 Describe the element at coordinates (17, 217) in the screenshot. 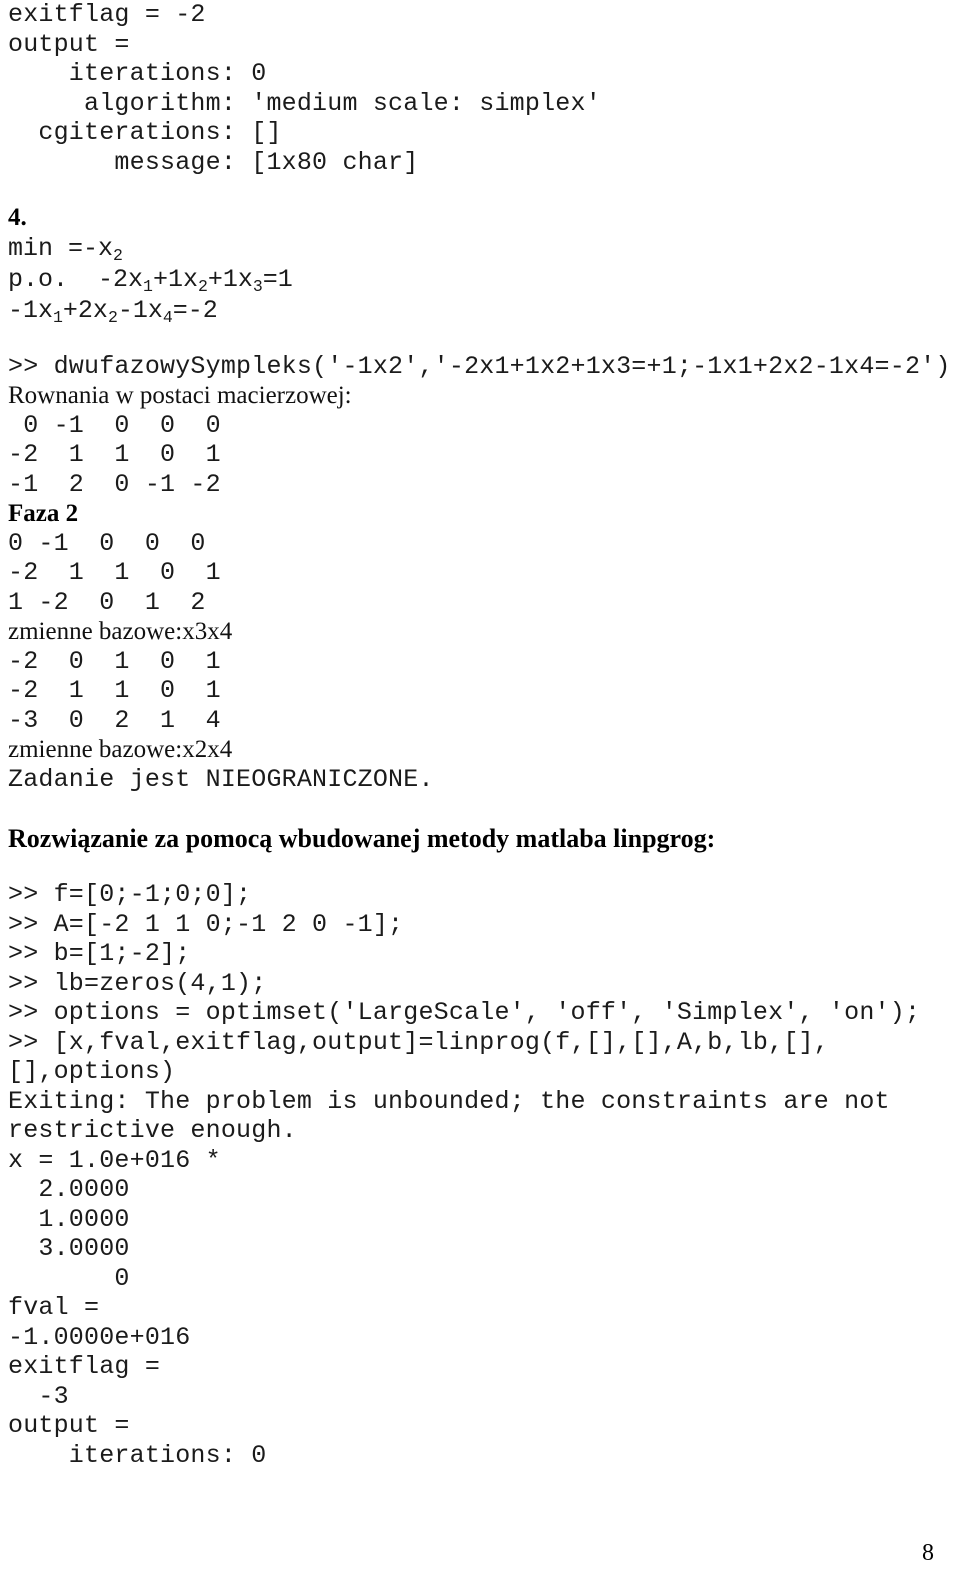

I see `problem-number: 4.` at that location.